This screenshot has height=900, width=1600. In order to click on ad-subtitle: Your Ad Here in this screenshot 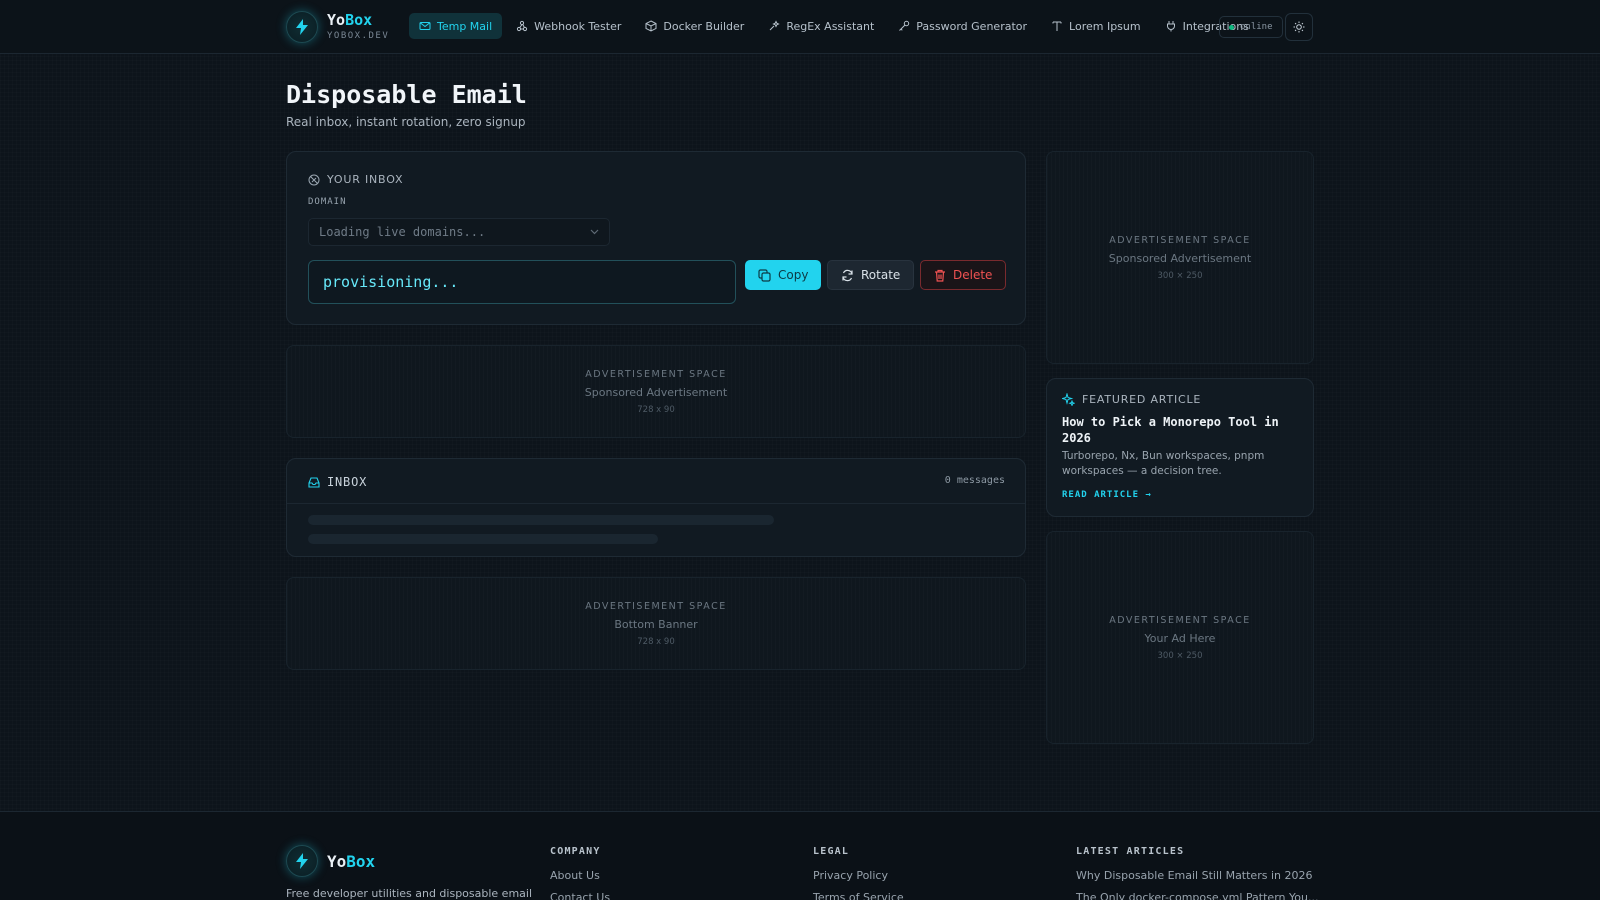, I will do `click(1180, 638)`.